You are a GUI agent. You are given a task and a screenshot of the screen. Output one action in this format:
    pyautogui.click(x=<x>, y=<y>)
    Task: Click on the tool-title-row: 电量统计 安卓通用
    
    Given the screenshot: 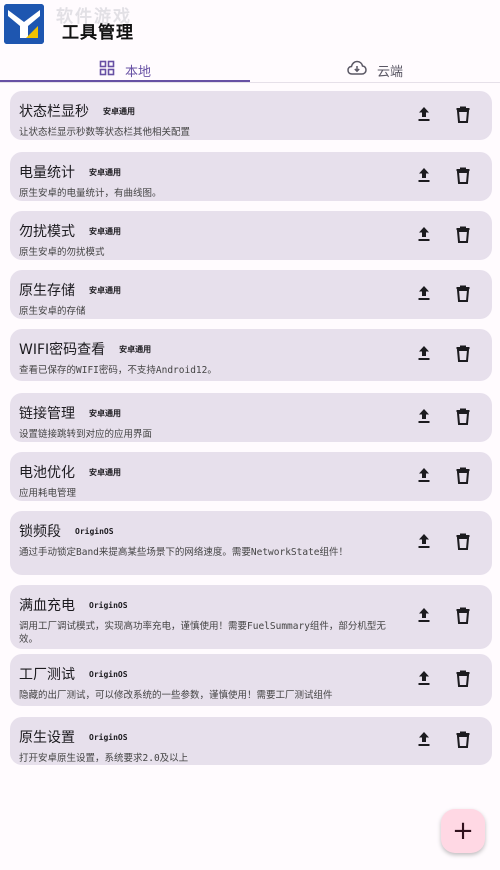 What is the action you would take?
    pyautogui.click(x=209, y=172)
    